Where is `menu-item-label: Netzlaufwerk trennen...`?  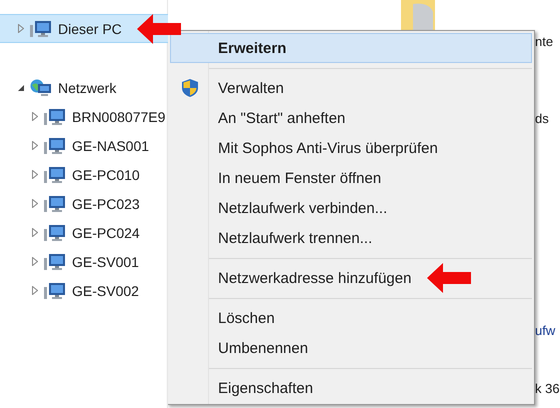
menu-item-label: Netzlaufwerk trennen... is located at coordinates (295, 238).